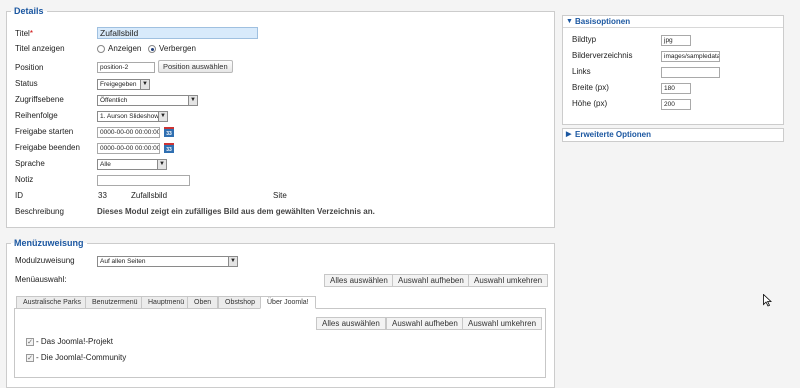  Describe the element at coordinates (49, 243) in the screenshot. I see `menu-assignment-legend: Menüzuweisung` at that location.